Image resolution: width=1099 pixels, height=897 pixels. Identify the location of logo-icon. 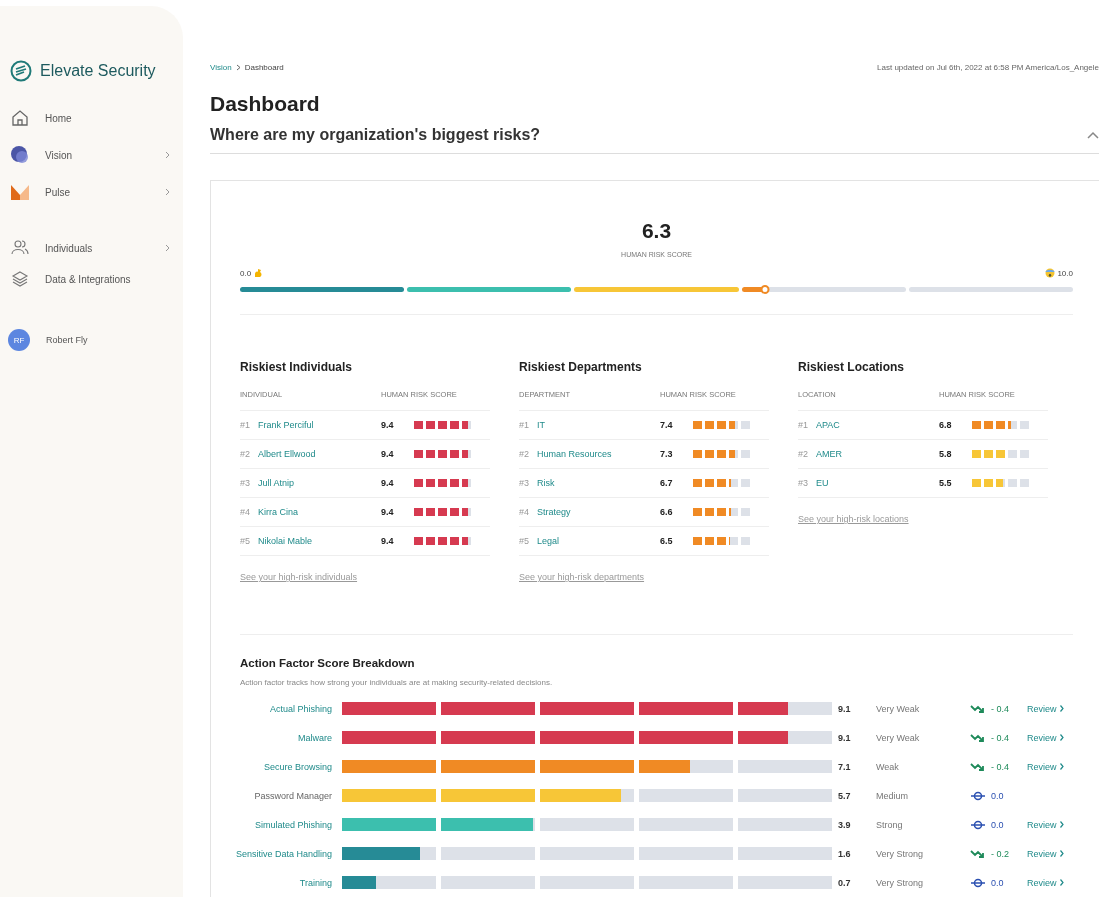
(21, 71).